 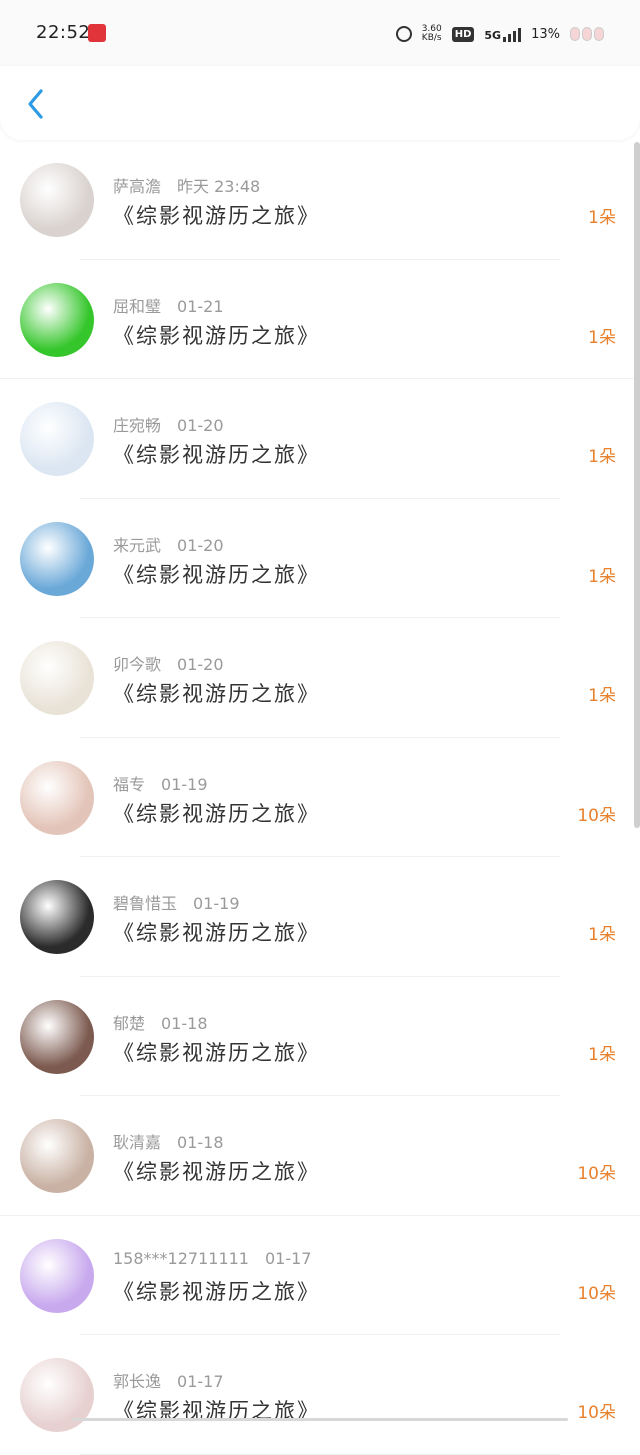 I want to click on nav-bar, so click(x=320, y=103).